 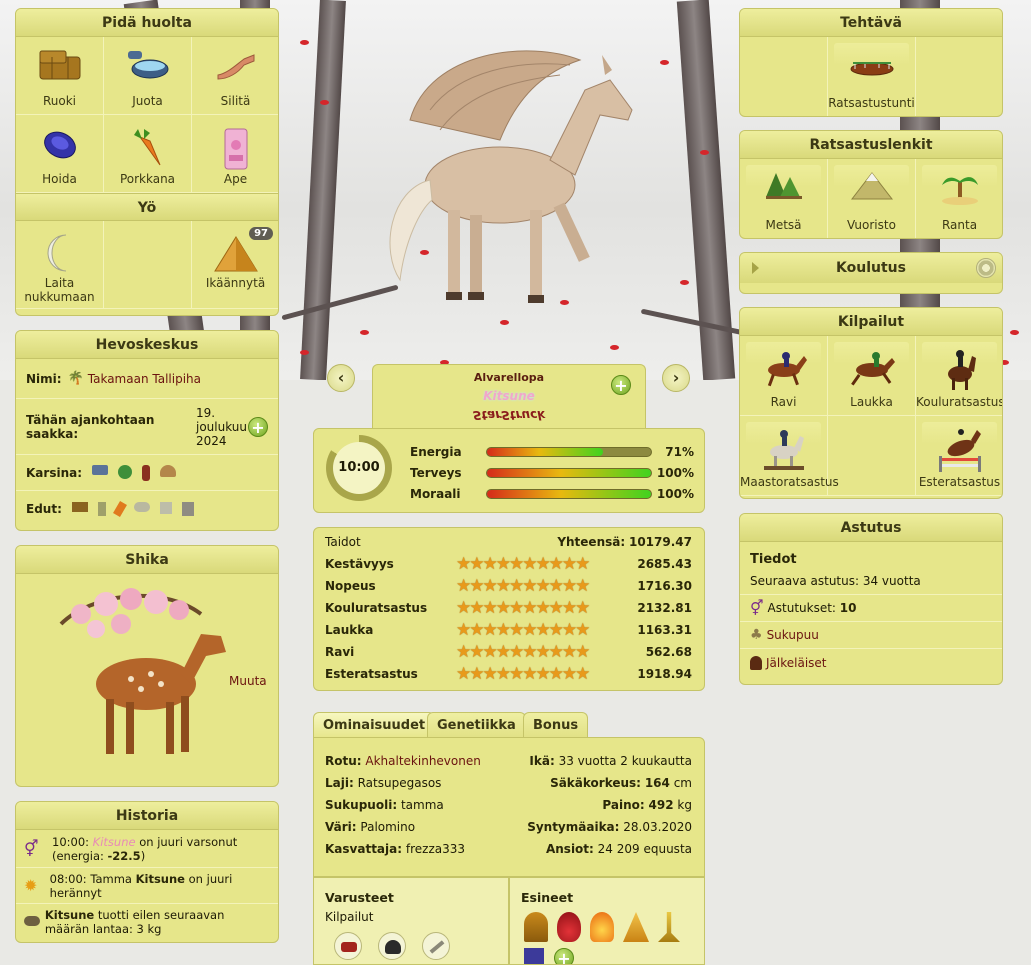 What do you see at coordinates (399, 783) in the screenshot?
I see `species-value: Ratsupegasos` at bounding box center [399, 783].